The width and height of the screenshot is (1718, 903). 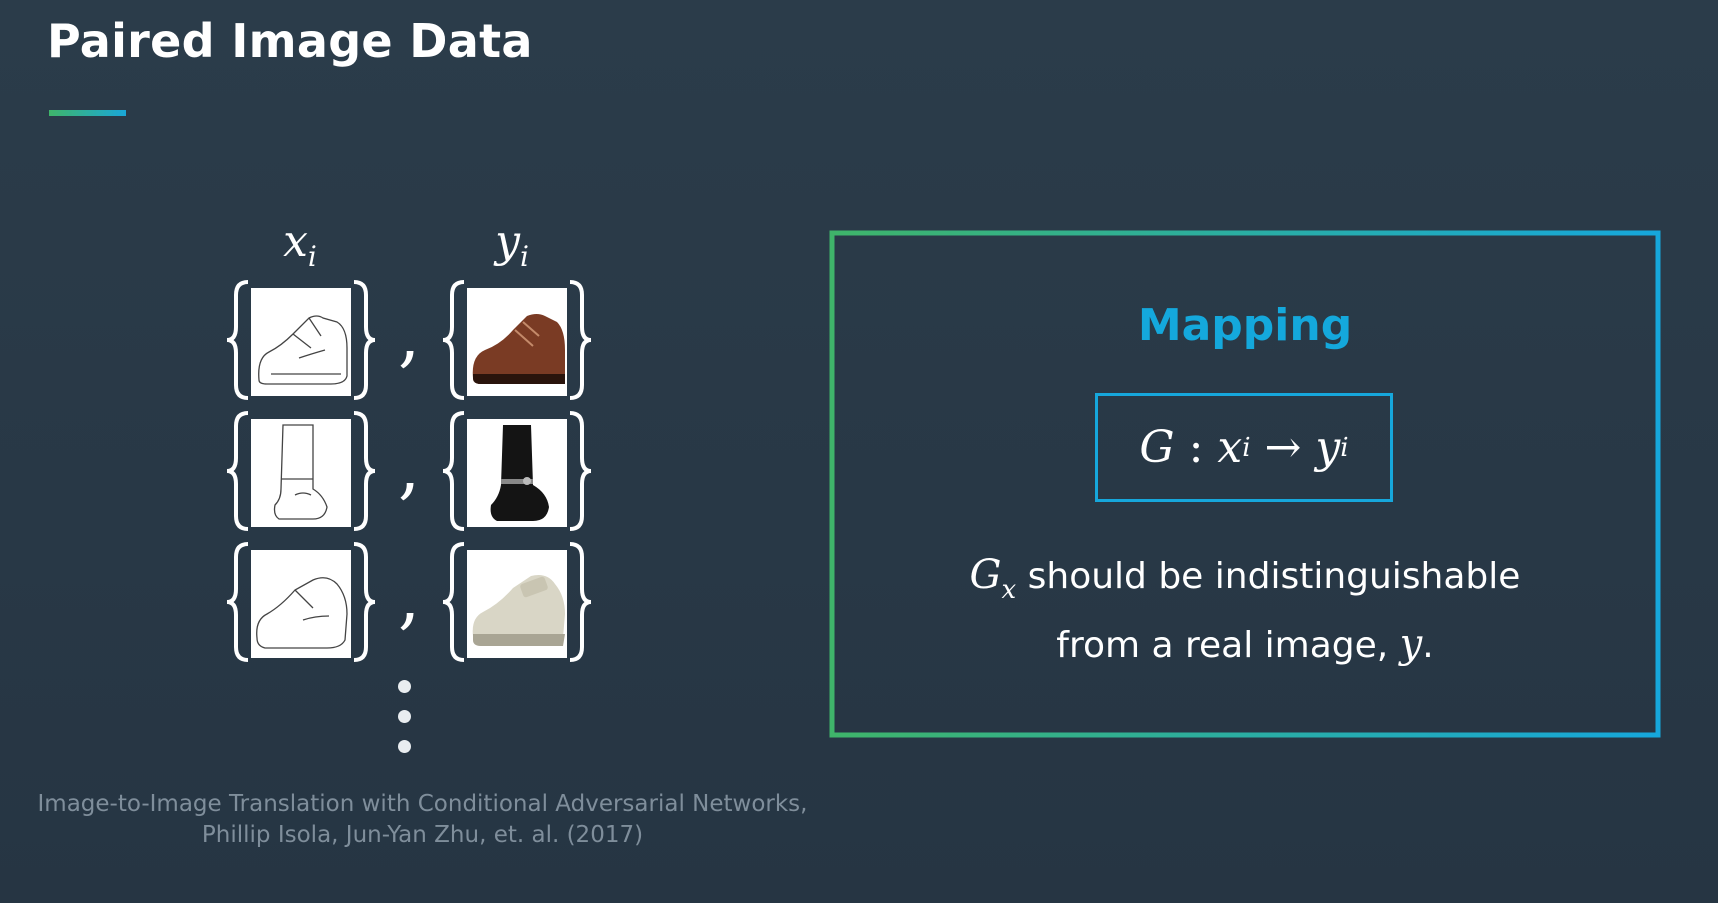 I want to click on mapping-title: Mapping, so click(x=1245, y=325).